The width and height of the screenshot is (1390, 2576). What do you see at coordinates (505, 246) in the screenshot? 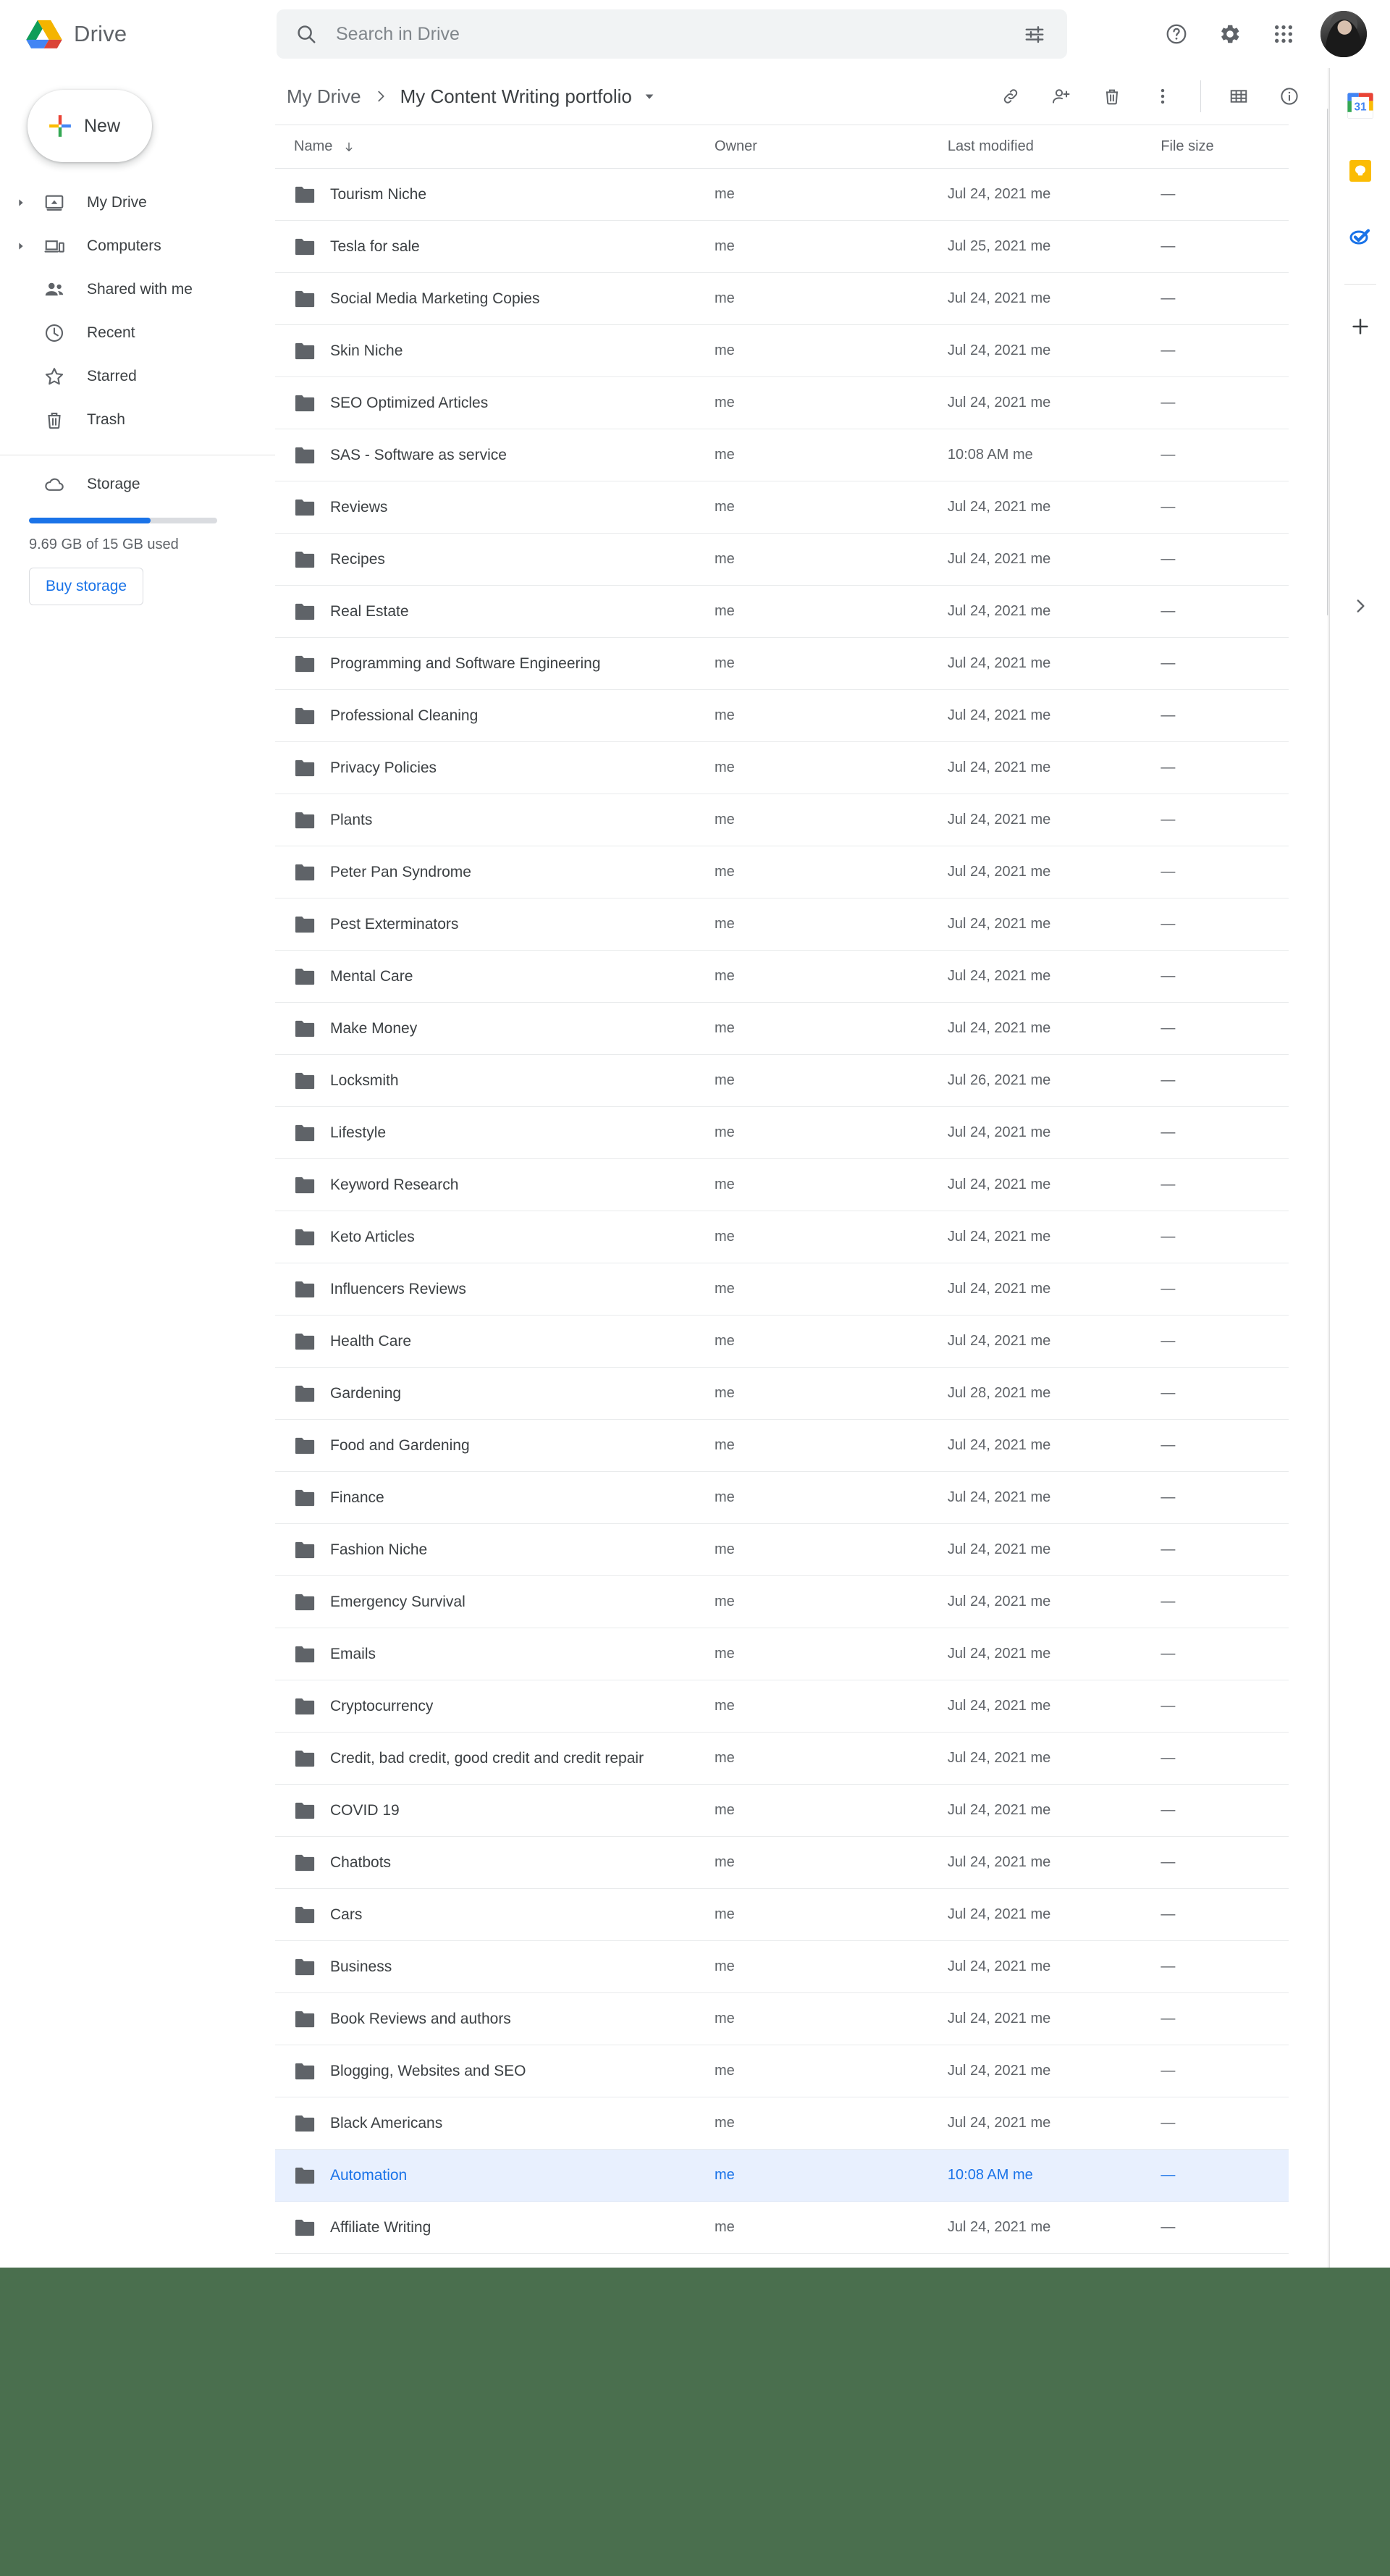
I see `cell-name: Tesla for sale` at bounding box center [505, 246].